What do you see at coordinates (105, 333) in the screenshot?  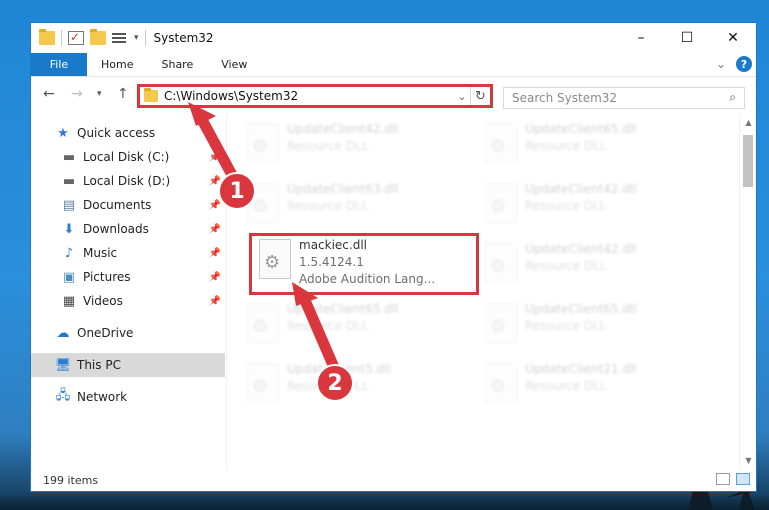 I see `sidebar-item-label: OneDrive` at bounding box center [105, 333].